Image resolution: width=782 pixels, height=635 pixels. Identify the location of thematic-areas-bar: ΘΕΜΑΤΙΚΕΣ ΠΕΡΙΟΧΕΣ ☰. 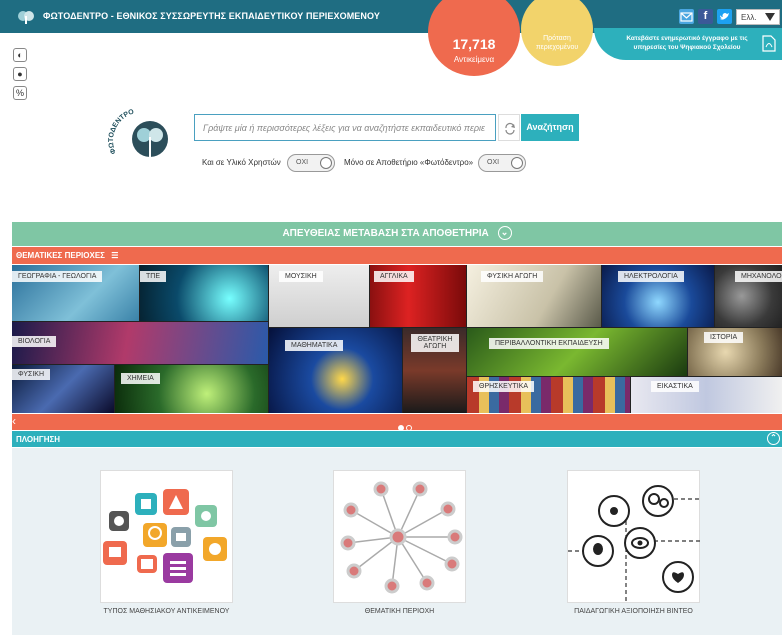
(397, 255).